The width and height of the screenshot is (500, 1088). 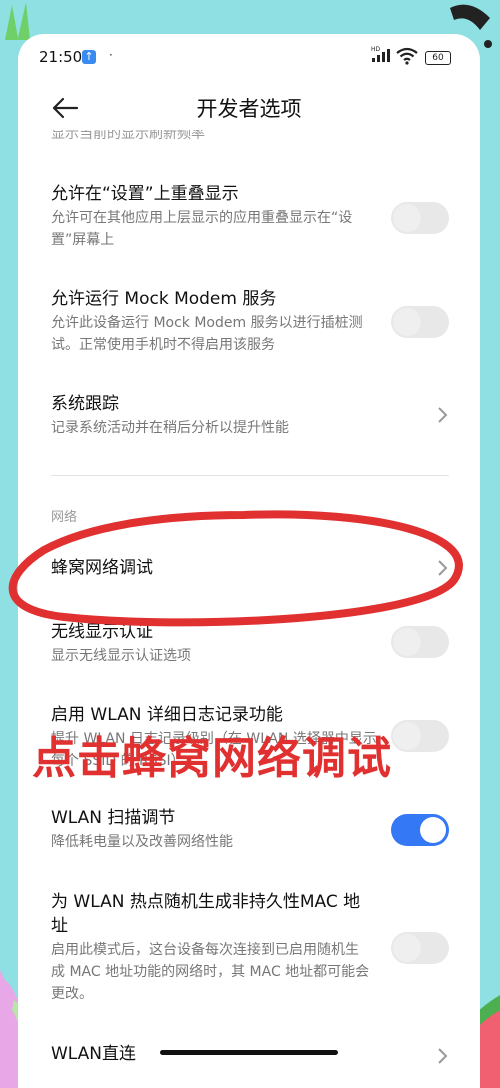 I want to click on page-title: 开发者选项, so click(x=249, y=109).